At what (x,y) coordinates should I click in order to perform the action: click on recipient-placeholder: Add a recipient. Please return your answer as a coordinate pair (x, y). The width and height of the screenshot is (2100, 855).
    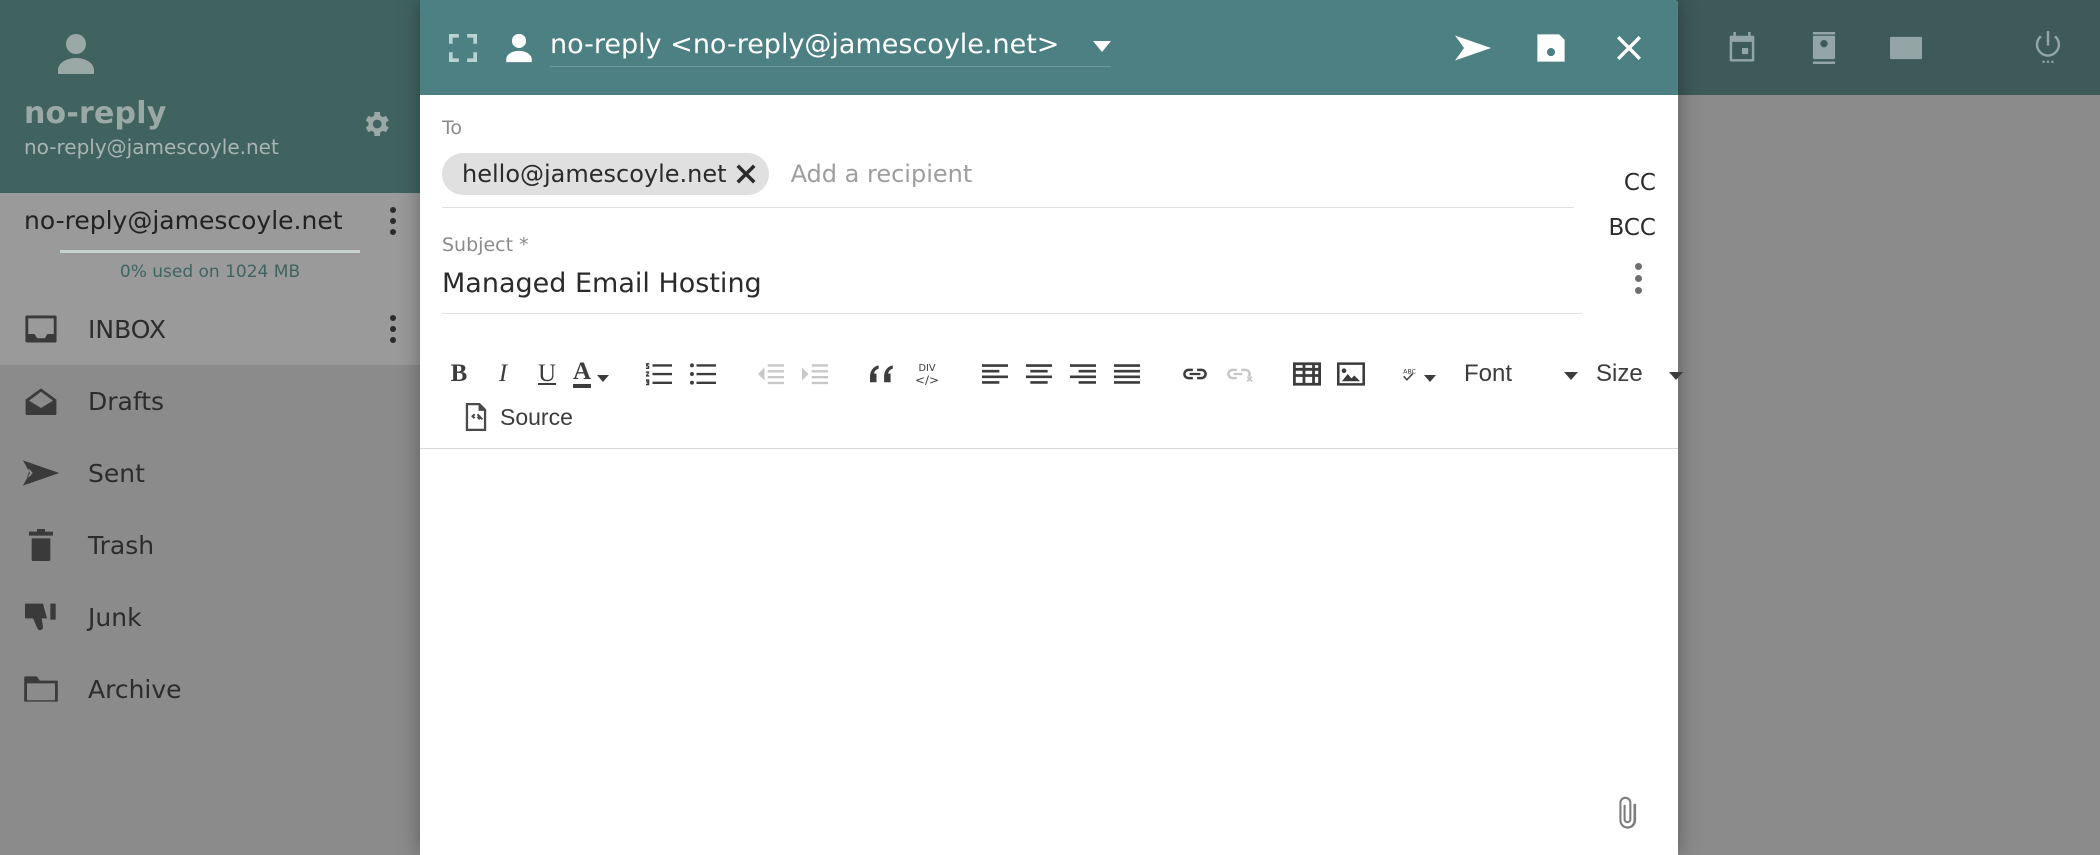
    Looking at the image, I should click on (882, 174).